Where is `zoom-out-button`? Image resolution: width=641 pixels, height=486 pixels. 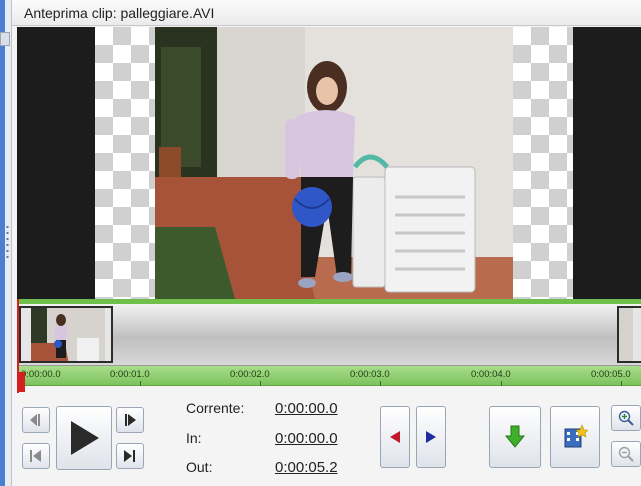 zoom-out-button is located at coordinates (626, 454).